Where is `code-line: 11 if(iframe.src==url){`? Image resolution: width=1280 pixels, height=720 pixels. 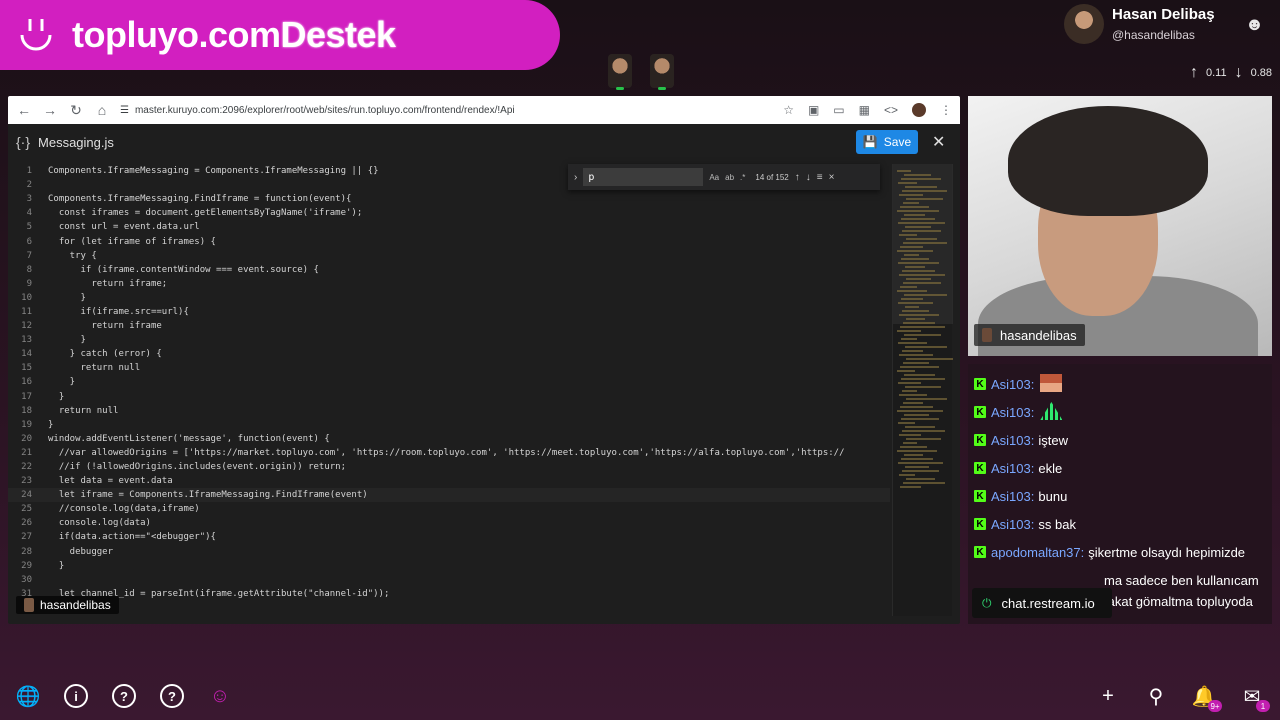
code-line: 11 if(iframe.src==url){ is located at coordinates (449, 312).